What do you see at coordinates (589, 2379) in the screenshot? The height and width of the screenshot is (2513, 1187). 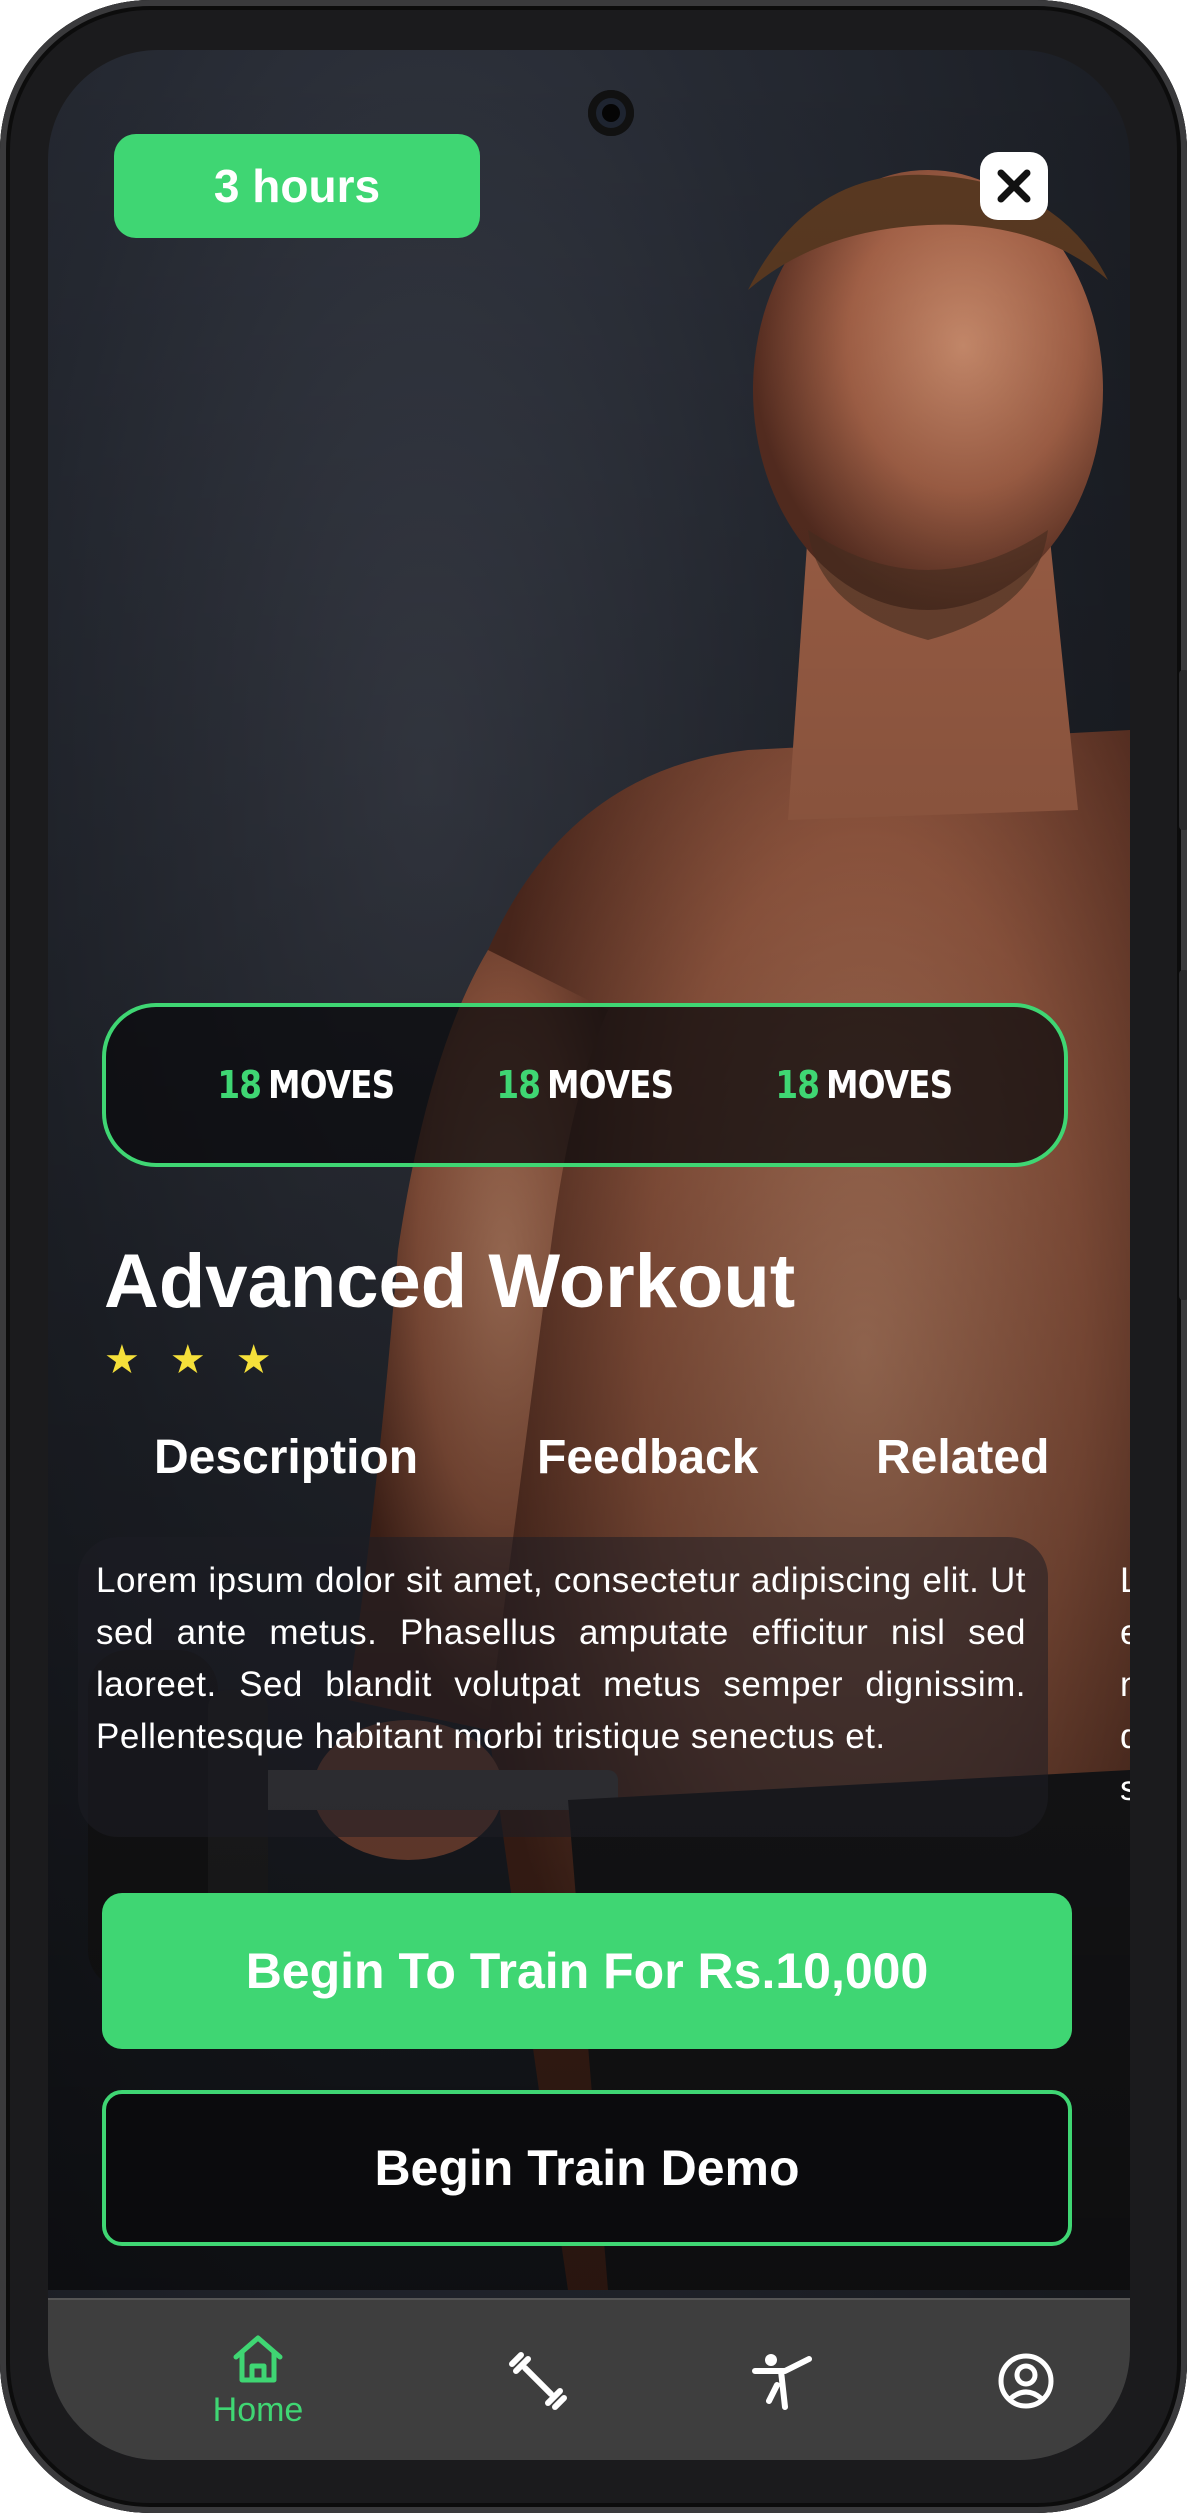 I see `bottom-navigation: Home` at bounding box center [589, 2379].